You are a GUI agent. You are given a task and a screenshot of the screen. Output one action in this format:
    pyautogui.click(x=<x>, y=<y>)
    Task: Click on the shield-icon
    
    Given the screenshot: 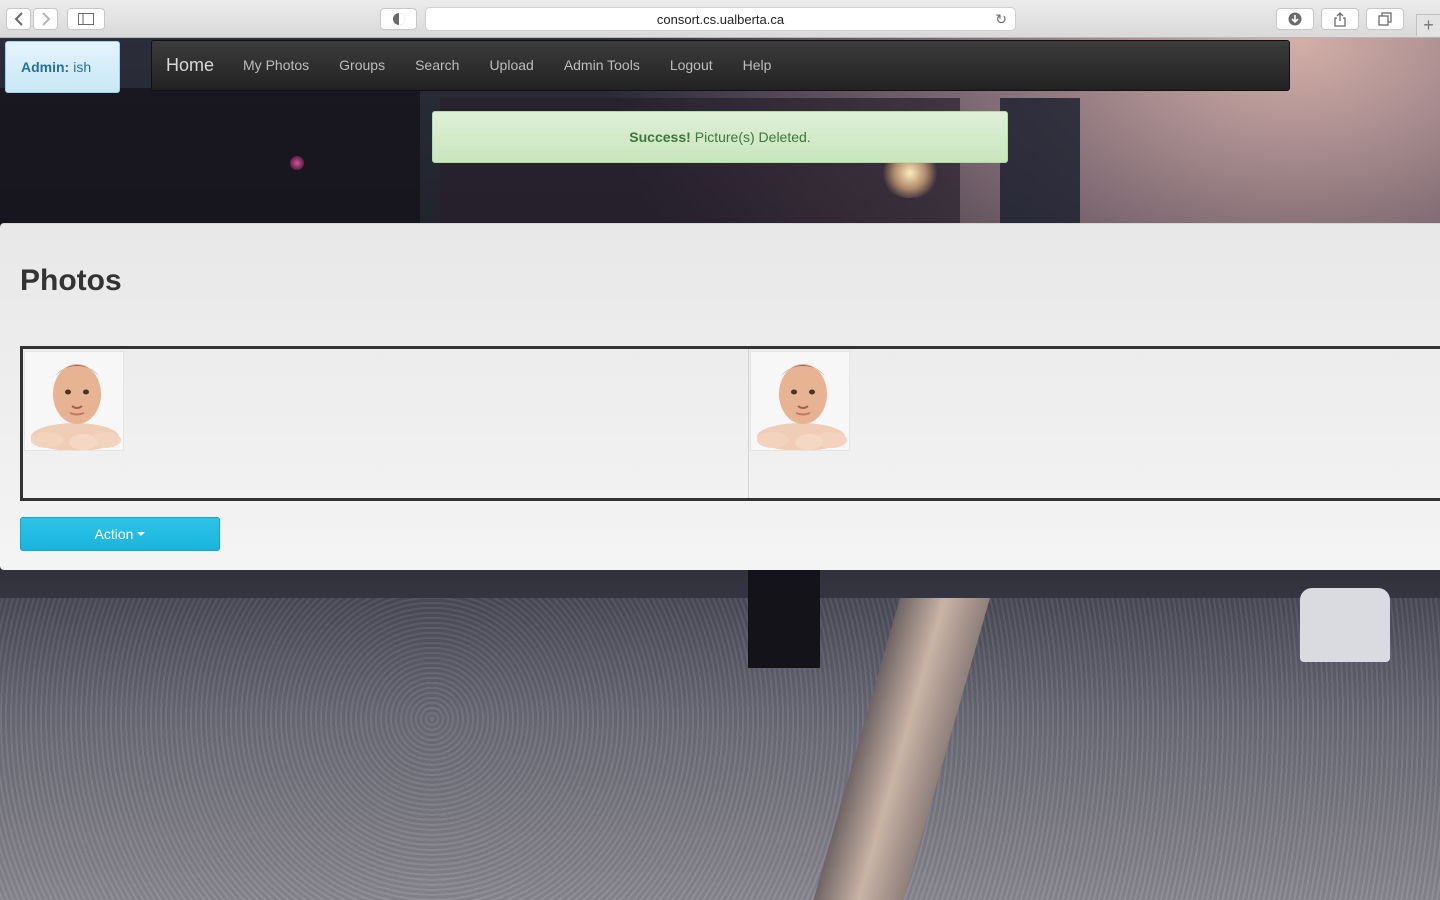 What is the action you would take?
    pyautogui.click(x=398, y=19)
    